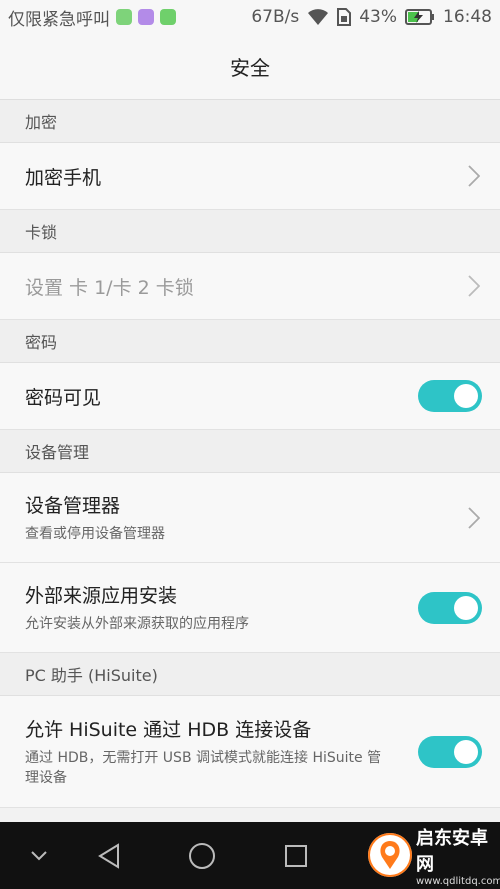 This screenshot has width=500, height=889. I want to click on chevron-down-icon, so click(39, 856).